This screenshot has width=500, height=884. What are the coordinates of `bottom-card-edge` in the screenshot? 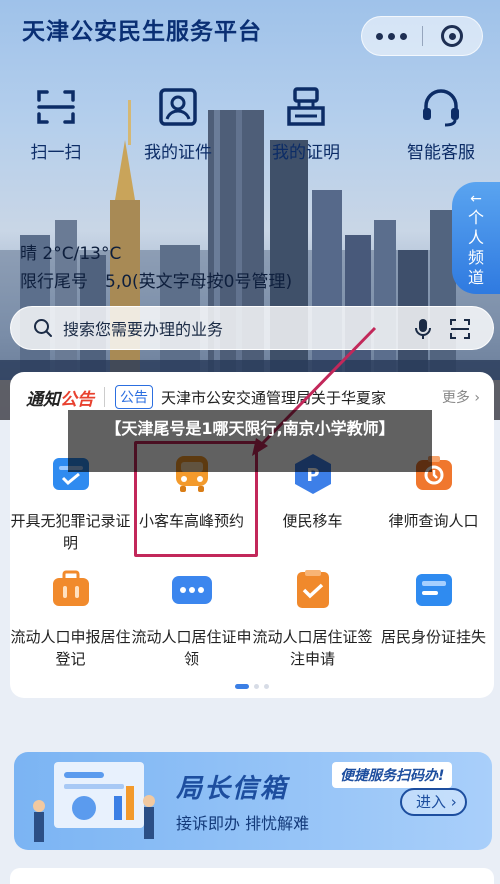 It's located at (252, 876).